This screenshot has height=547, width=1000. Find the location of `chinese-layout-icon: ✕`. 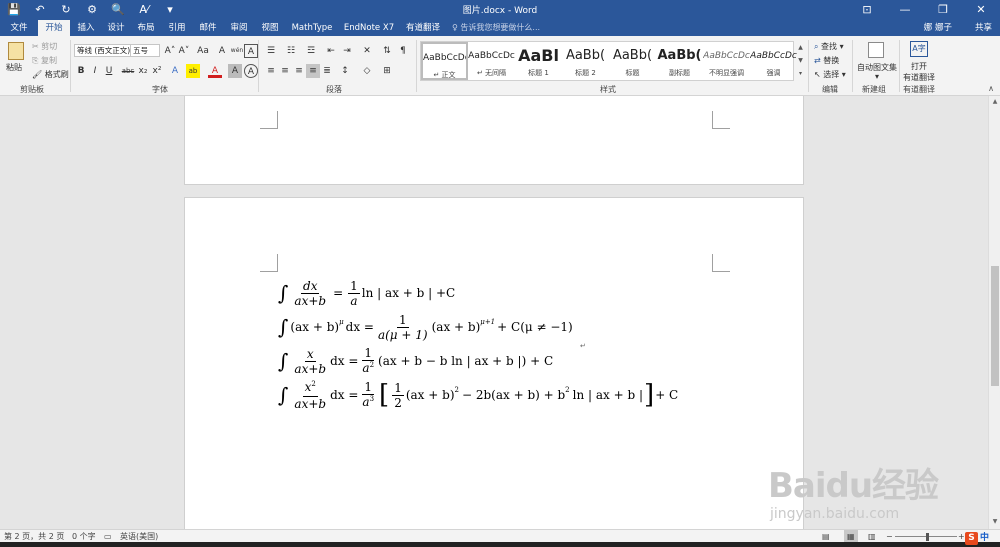

chinese-layout-icon: ✕ is located at coordinates (367, 51).